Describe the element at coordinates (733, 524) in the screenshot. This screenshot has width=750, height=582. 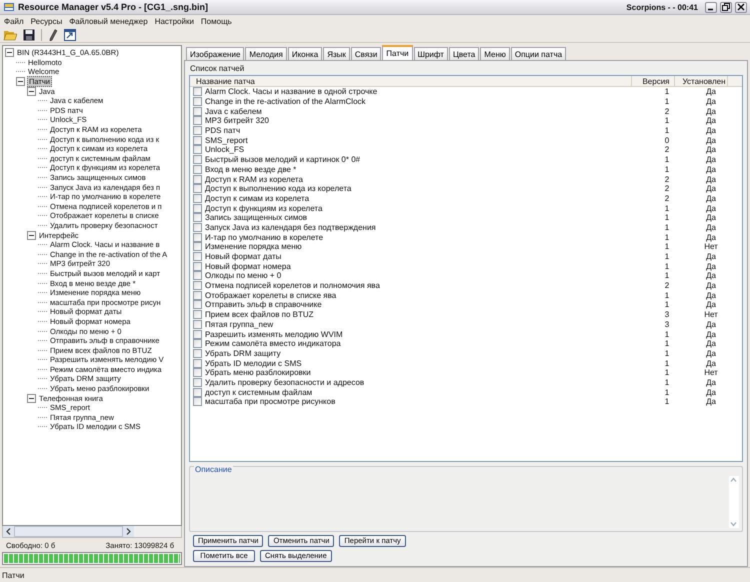
I see `scroll-down-icon` at that location.